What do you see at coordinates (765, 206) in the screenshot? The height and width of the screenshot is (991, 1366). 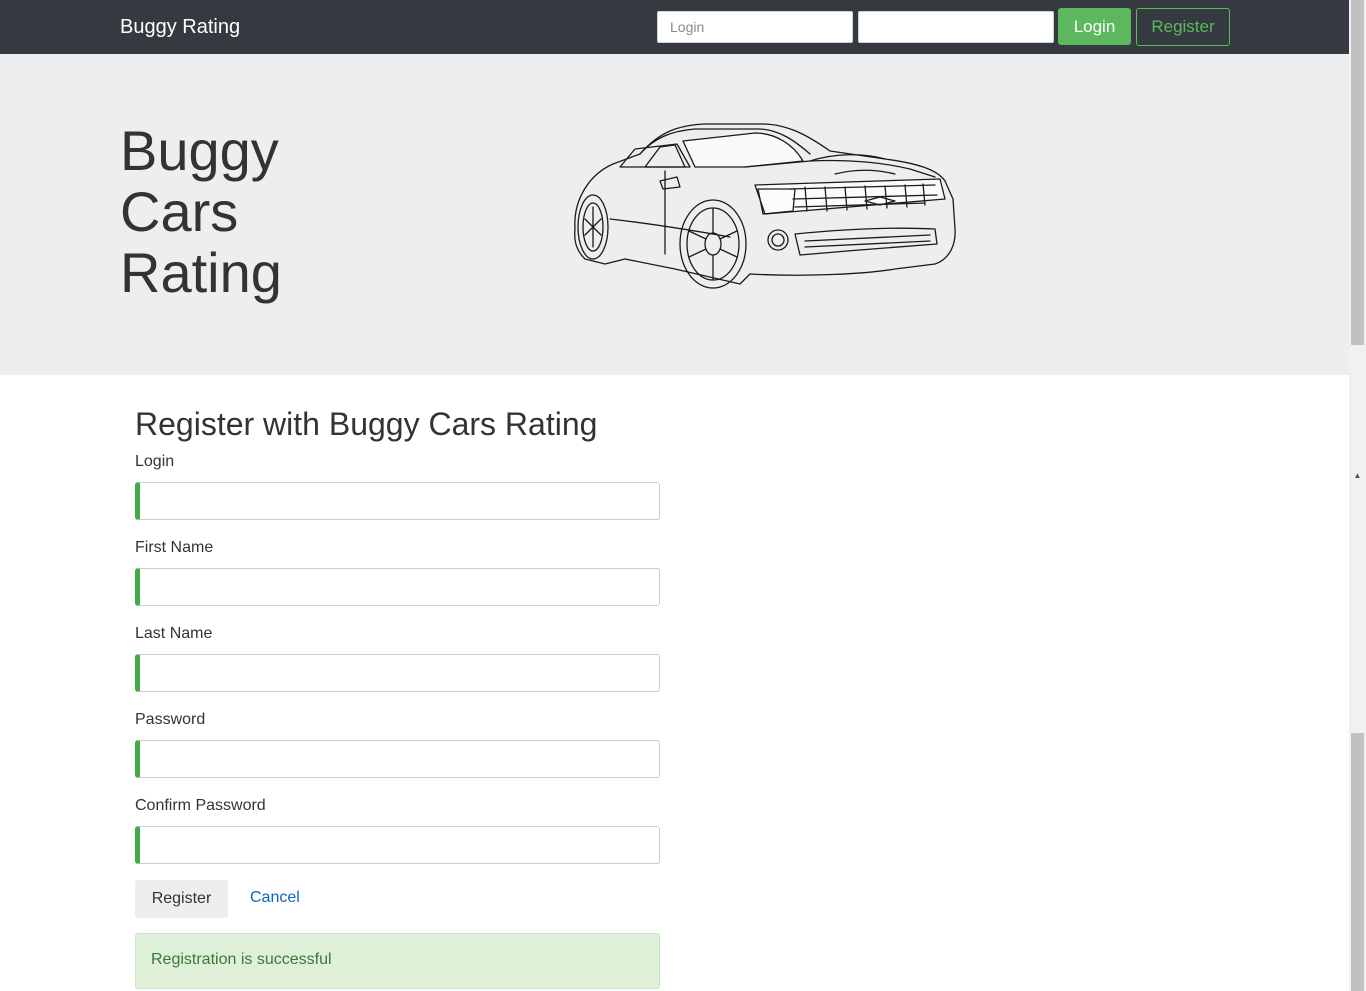 I see `car-image` at bounding box center [765, 206].